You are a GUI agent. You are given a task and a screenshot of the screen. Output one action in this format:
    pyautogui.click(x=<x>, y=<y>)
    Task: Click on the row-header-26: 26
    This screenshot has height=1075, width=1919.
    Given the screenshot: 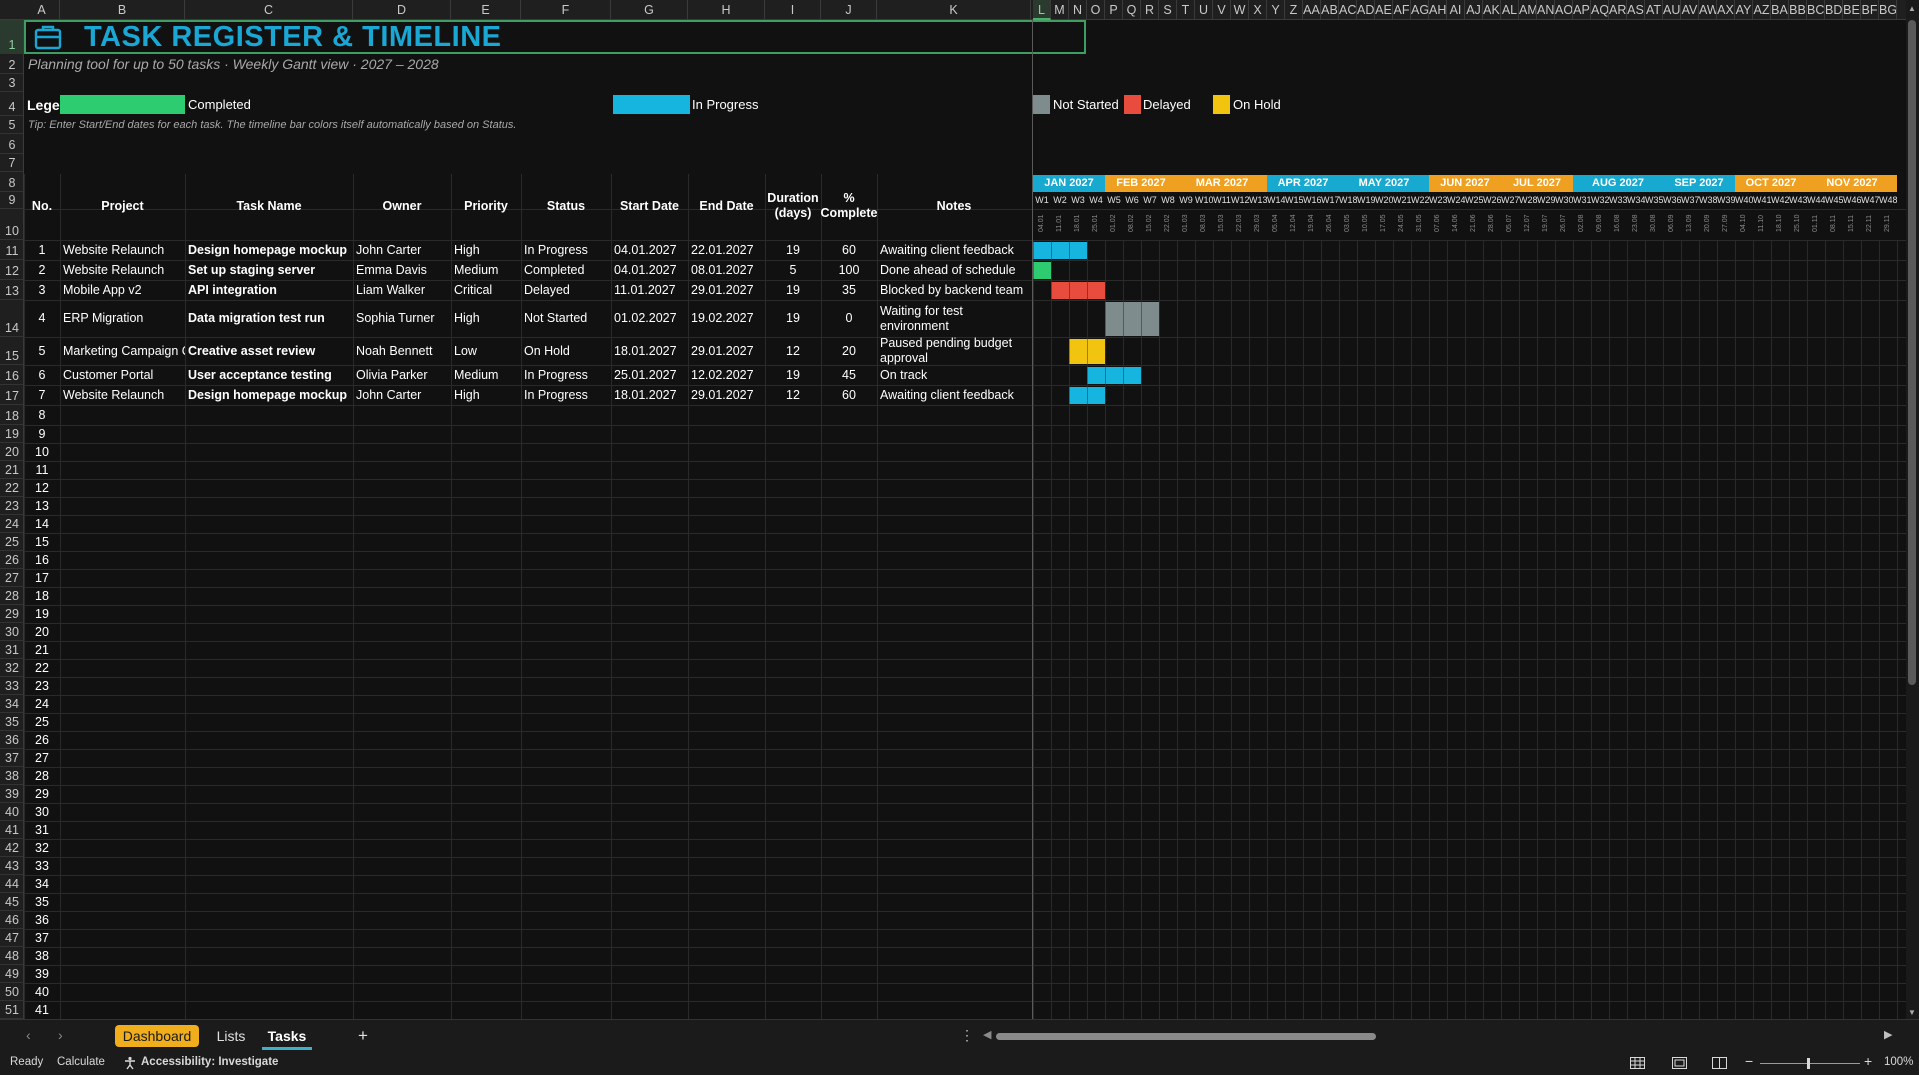 What is the action you would take?
    pyautogui.click(x=11, y=560)
    